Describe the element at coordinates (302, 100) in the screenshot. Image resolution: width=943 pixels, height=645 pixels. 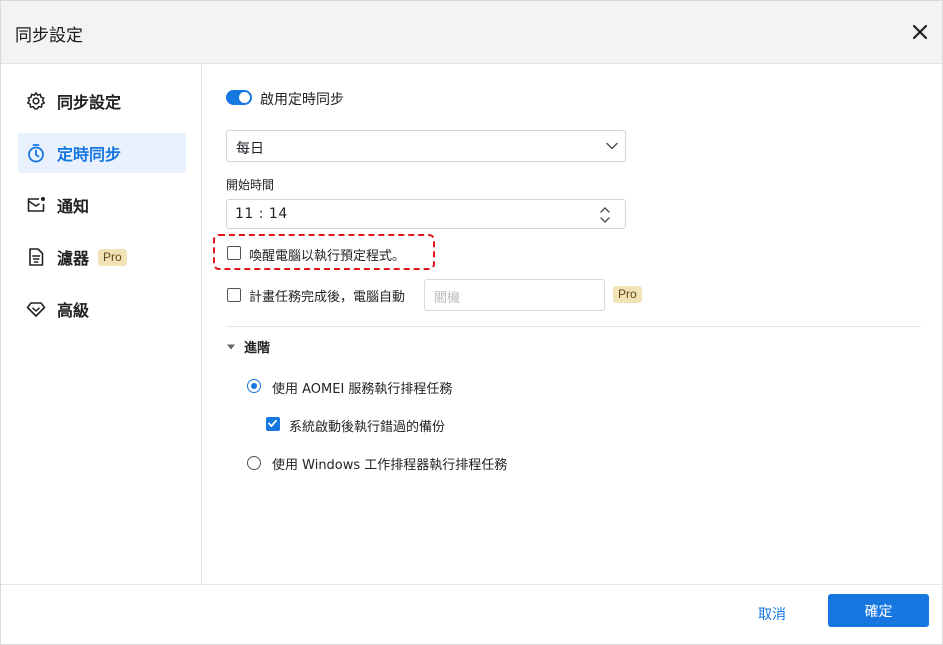
I see `enable-schedule-label: 啟用定時同步` at that location.